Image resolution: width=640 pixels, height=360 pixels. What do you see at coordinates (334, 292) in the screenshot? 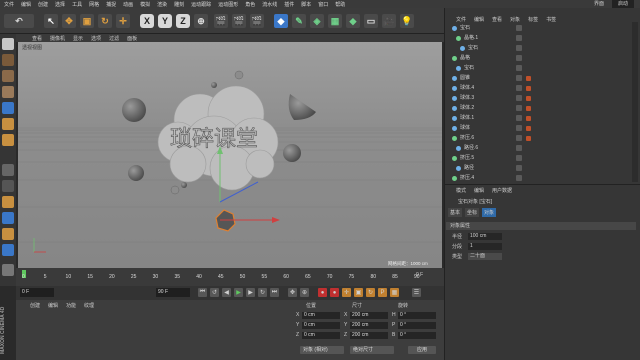
I see `autokey-icon: ●` at bounding box center [334, 292].